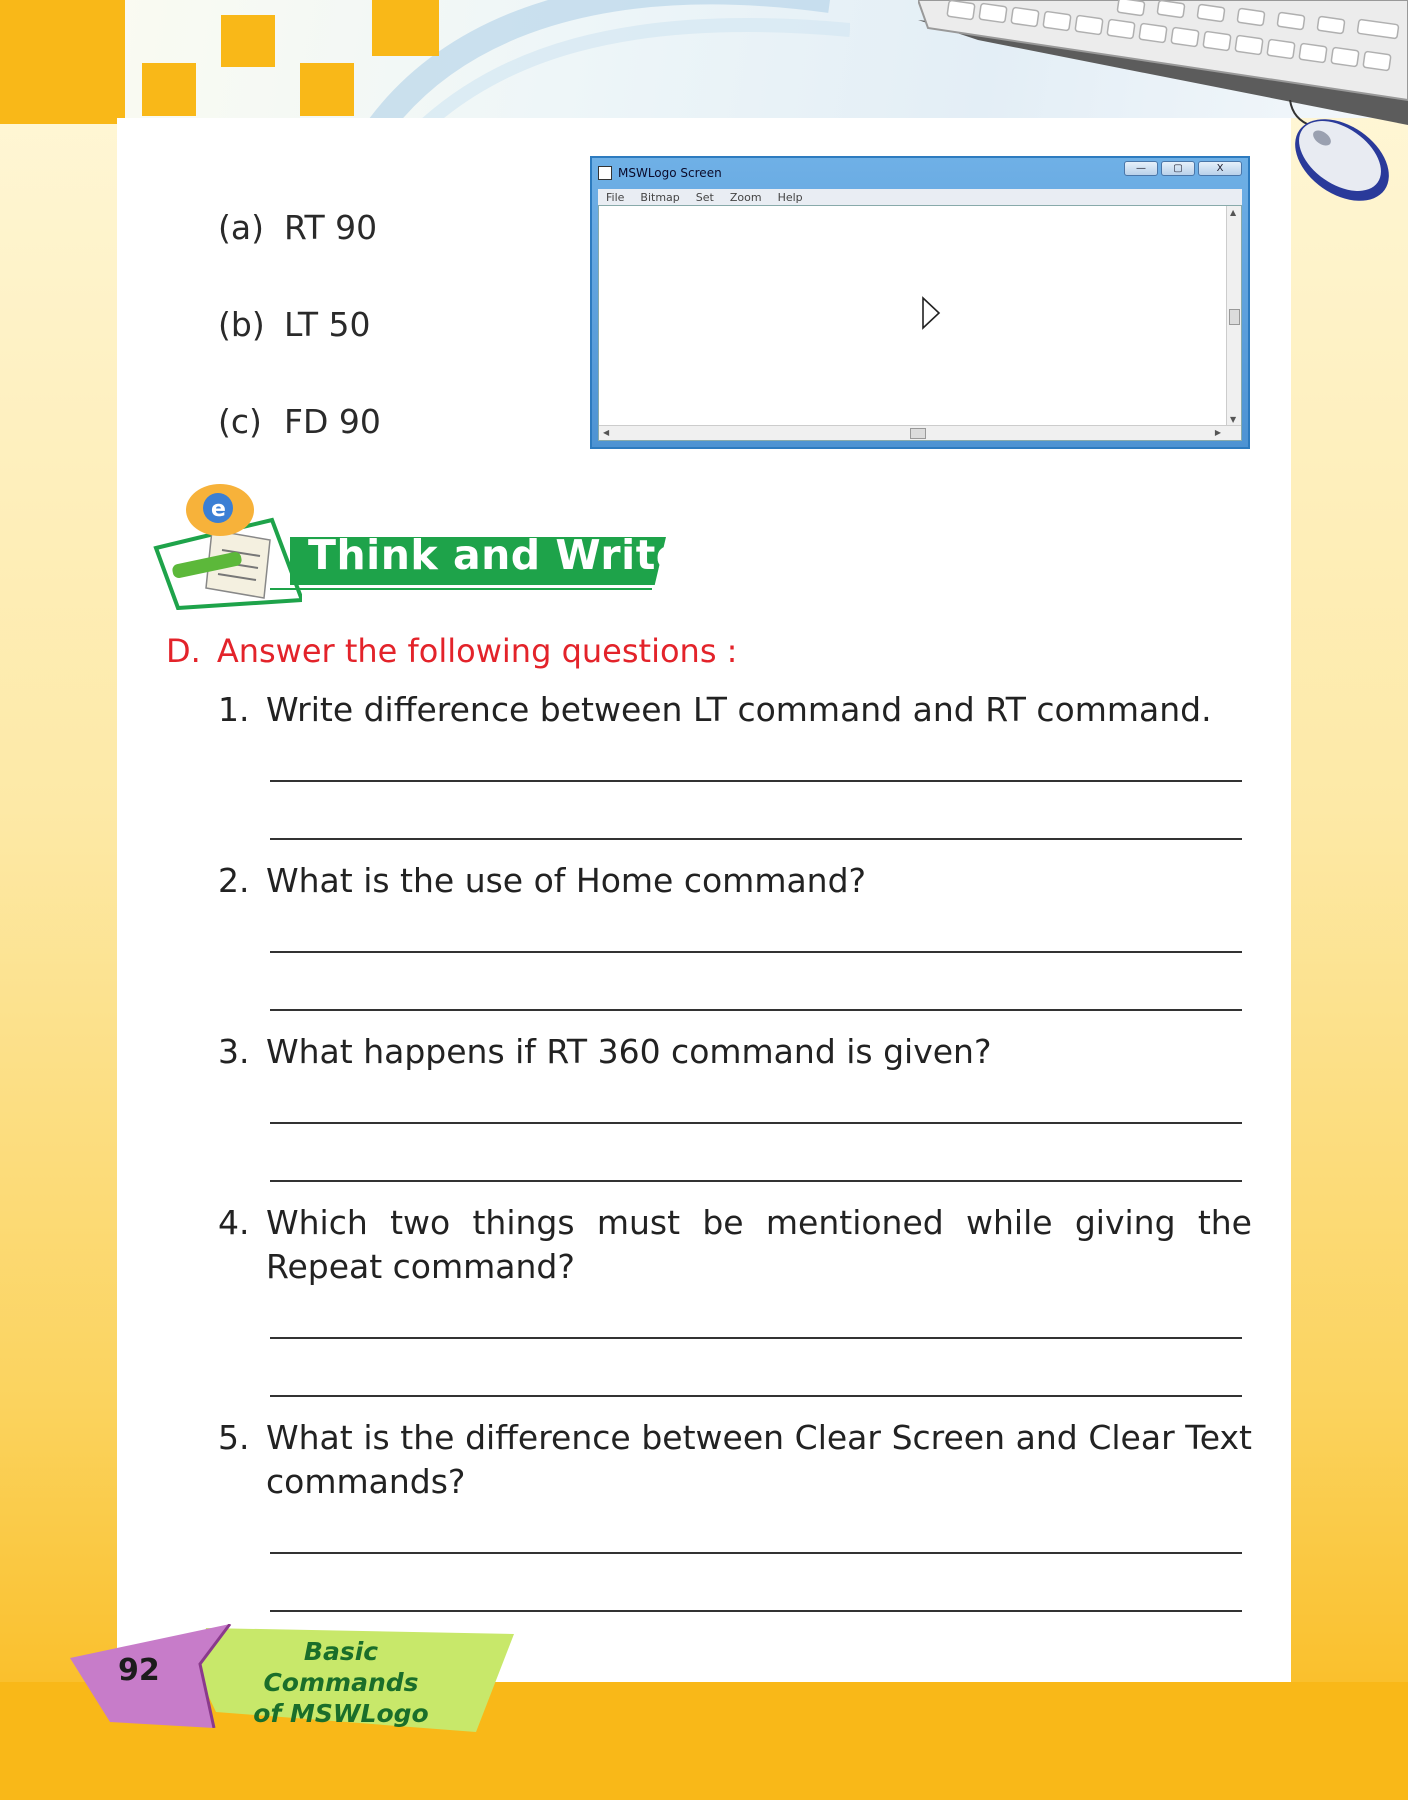 This screenshot has height=1800, width=1408. What do you see at coordinates (477, 651) in the screenshot?
I see `section-heading-text: Answer the following questions :` at bounding box center [477, 651].